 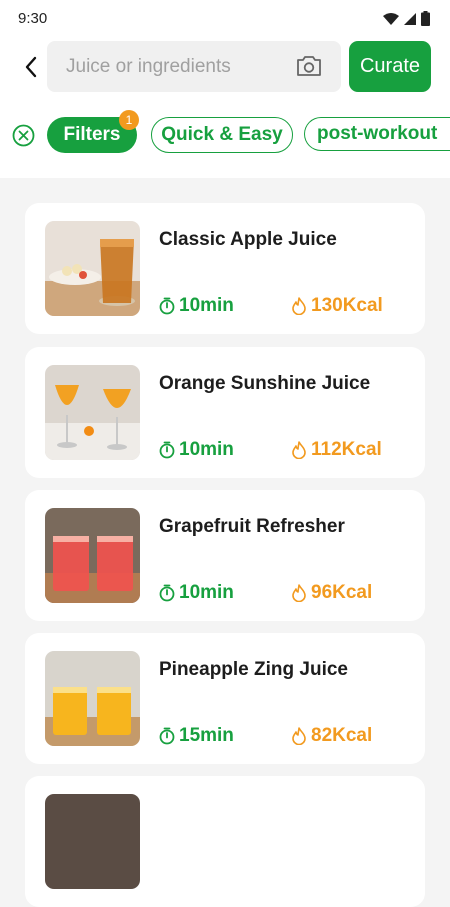 I want to click on recipe-card: Grapefruit Refresher 10min 96Kcal, so click(x=225, y=555).